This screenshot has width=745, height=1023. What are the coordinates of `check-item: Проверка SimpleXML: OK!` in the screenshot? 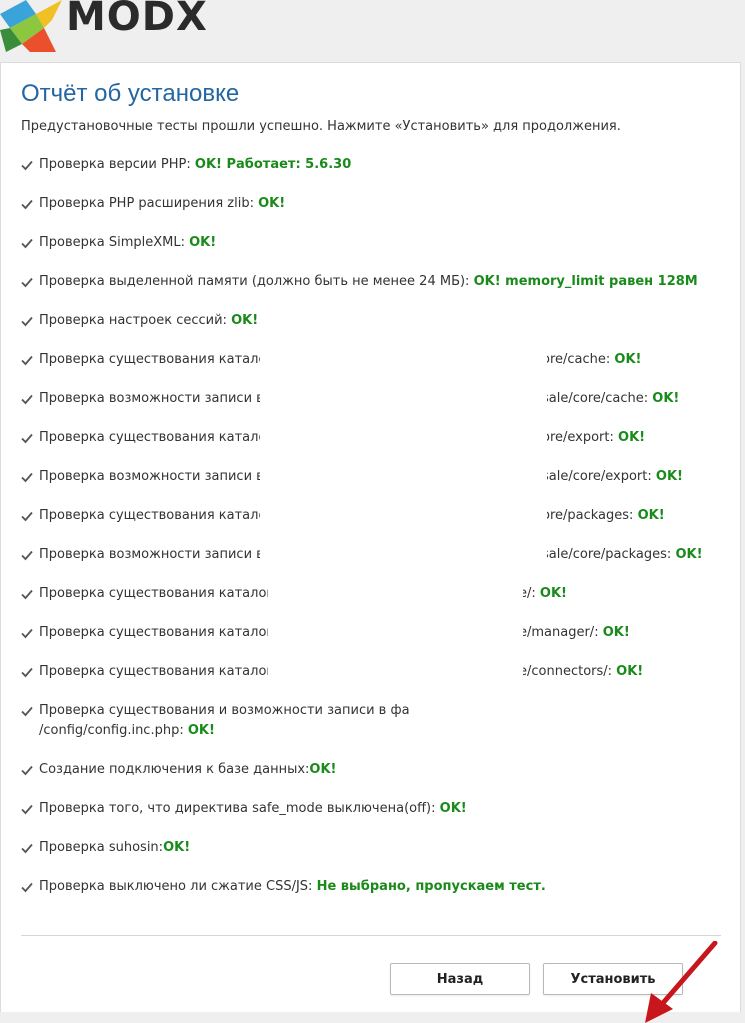 It's located at (371, 252).